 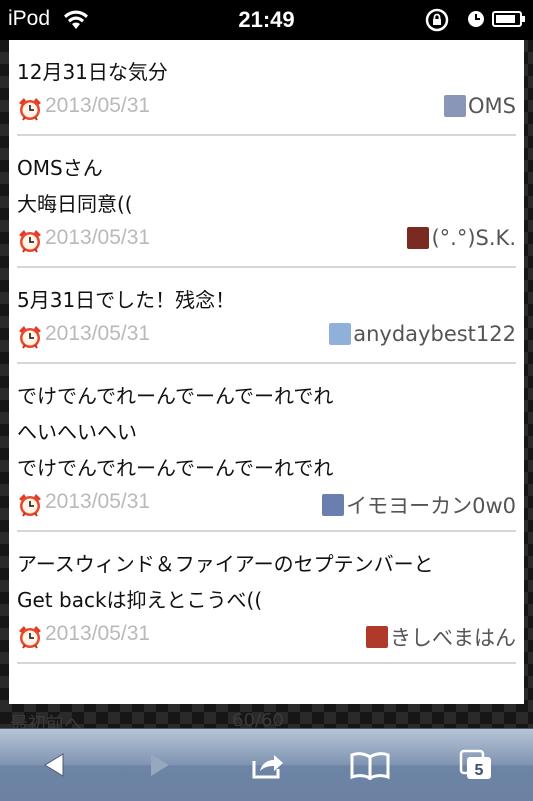 I want to click on browser-toolbar: 5, so click(x=266, y=764).